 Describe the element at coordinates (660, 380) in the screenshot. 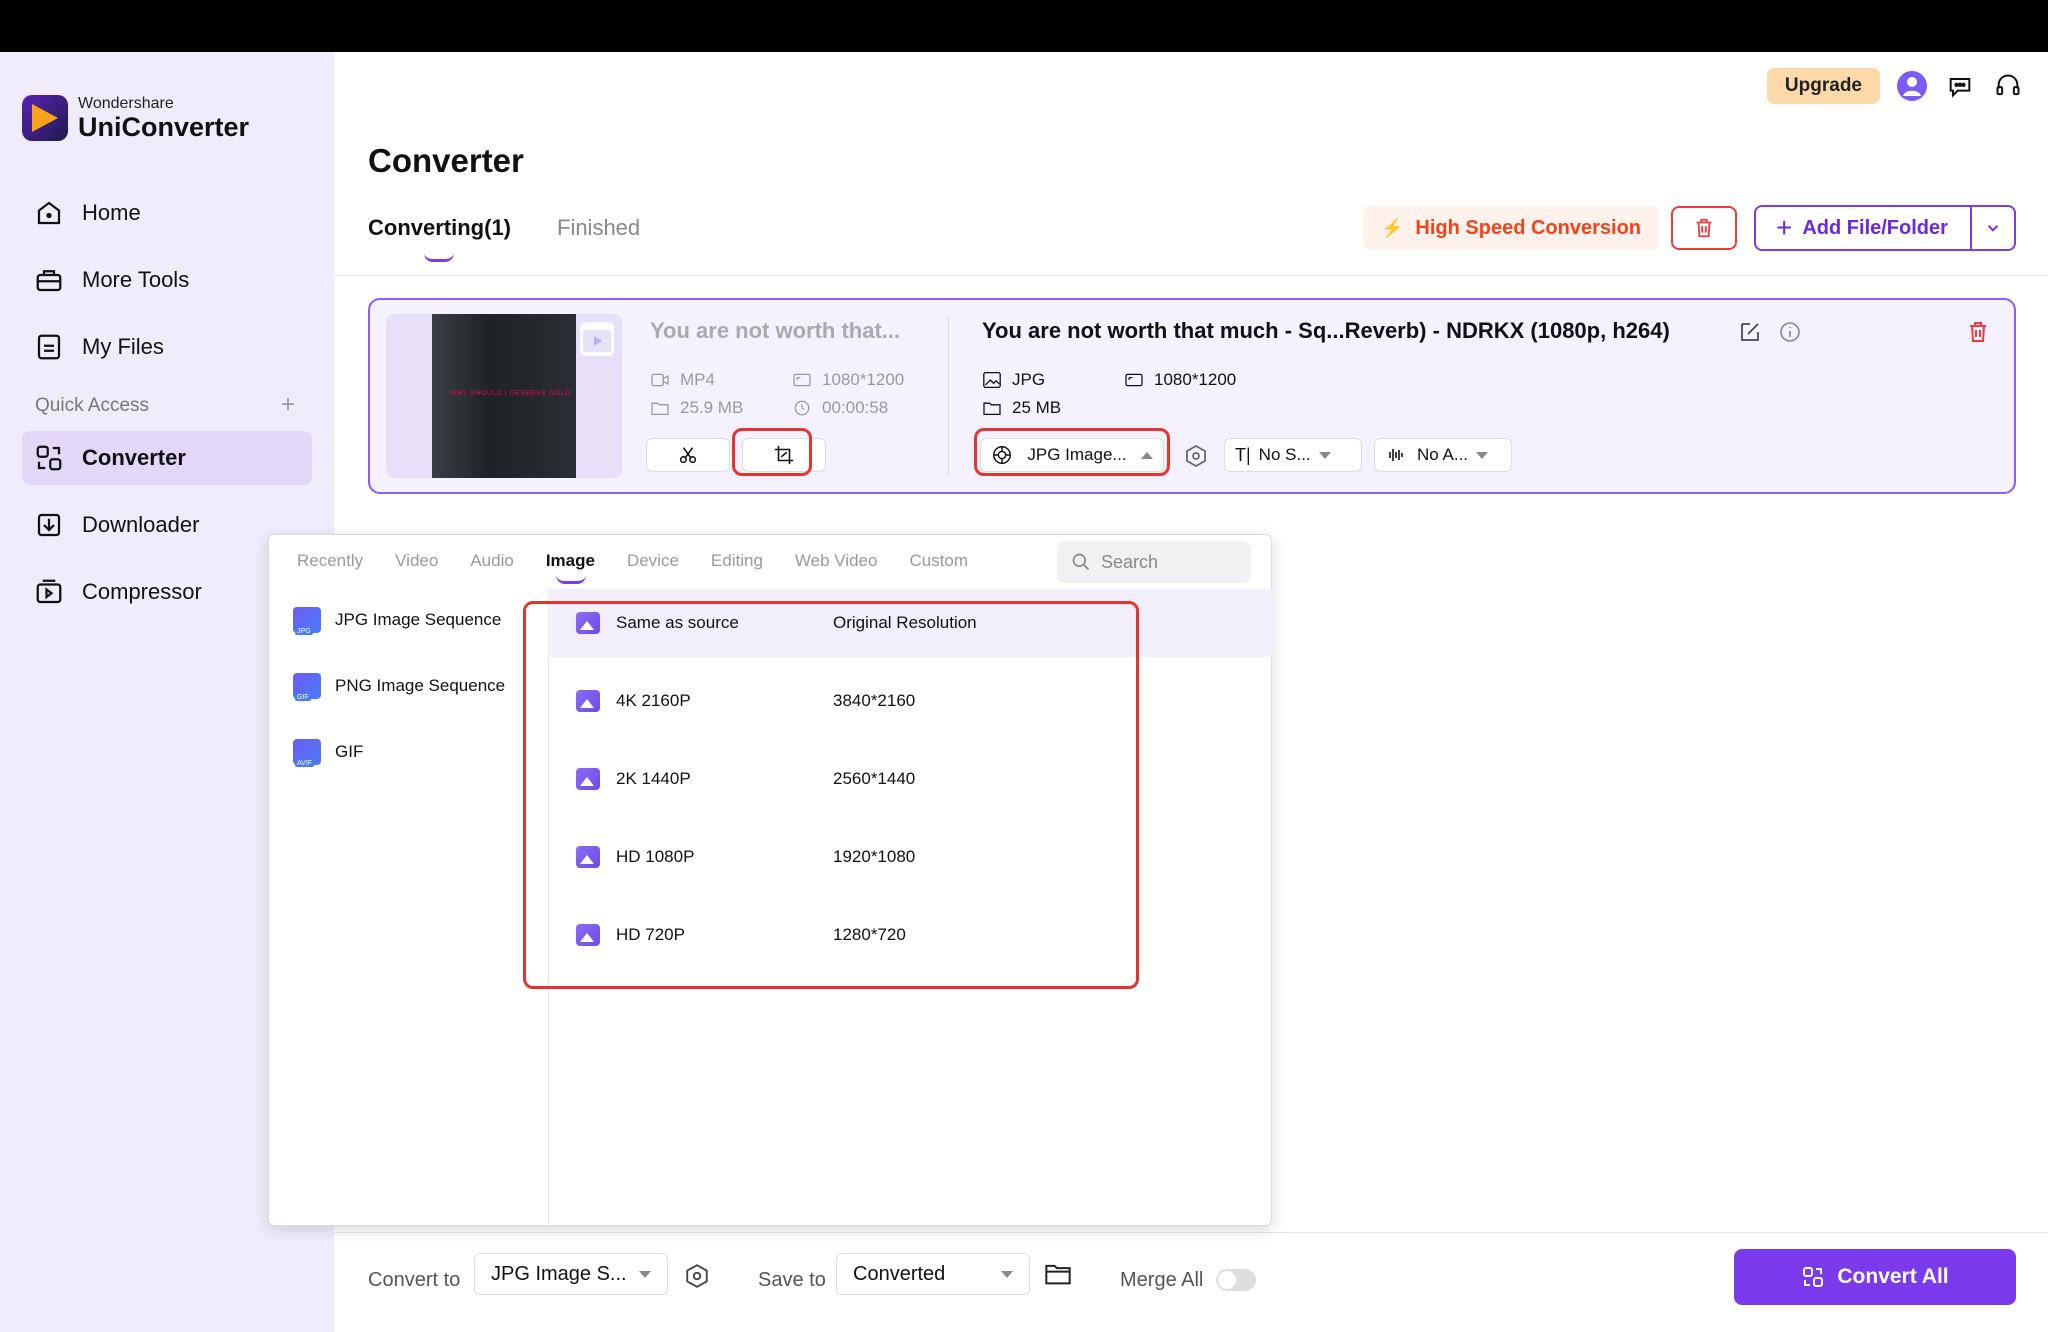

I see `video-icon` at that location.